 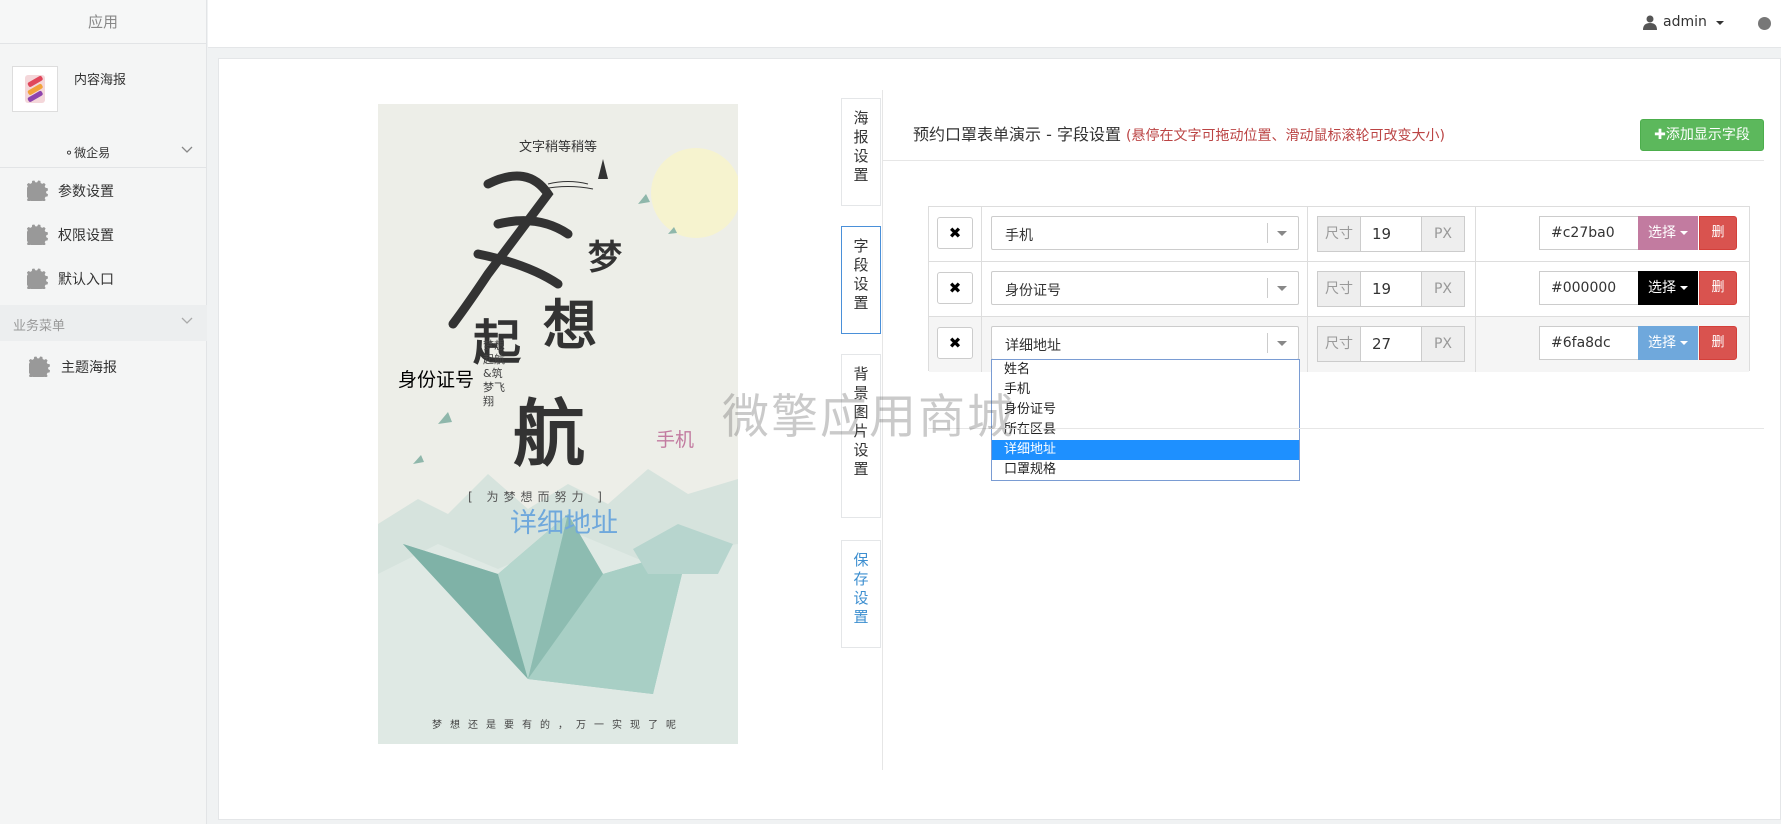 I want to click on sidebar-item-label: 主题海报, so click(x=89, y=368).